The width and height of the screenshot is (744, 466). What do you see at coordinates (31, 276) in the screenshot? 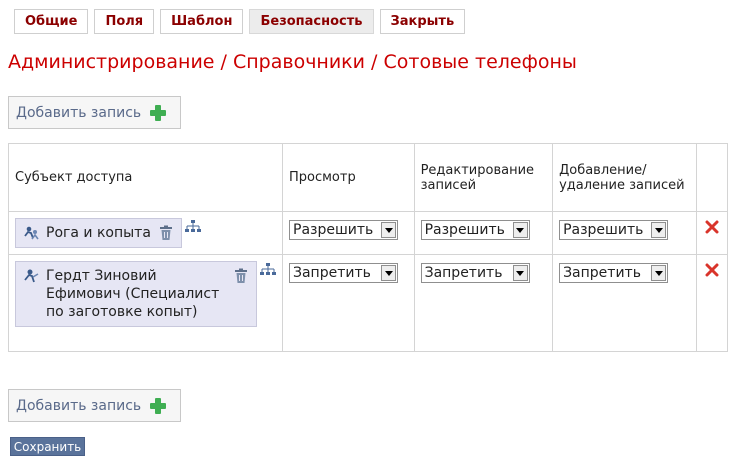
I see `user-icon` at bounding box center [31, 276].